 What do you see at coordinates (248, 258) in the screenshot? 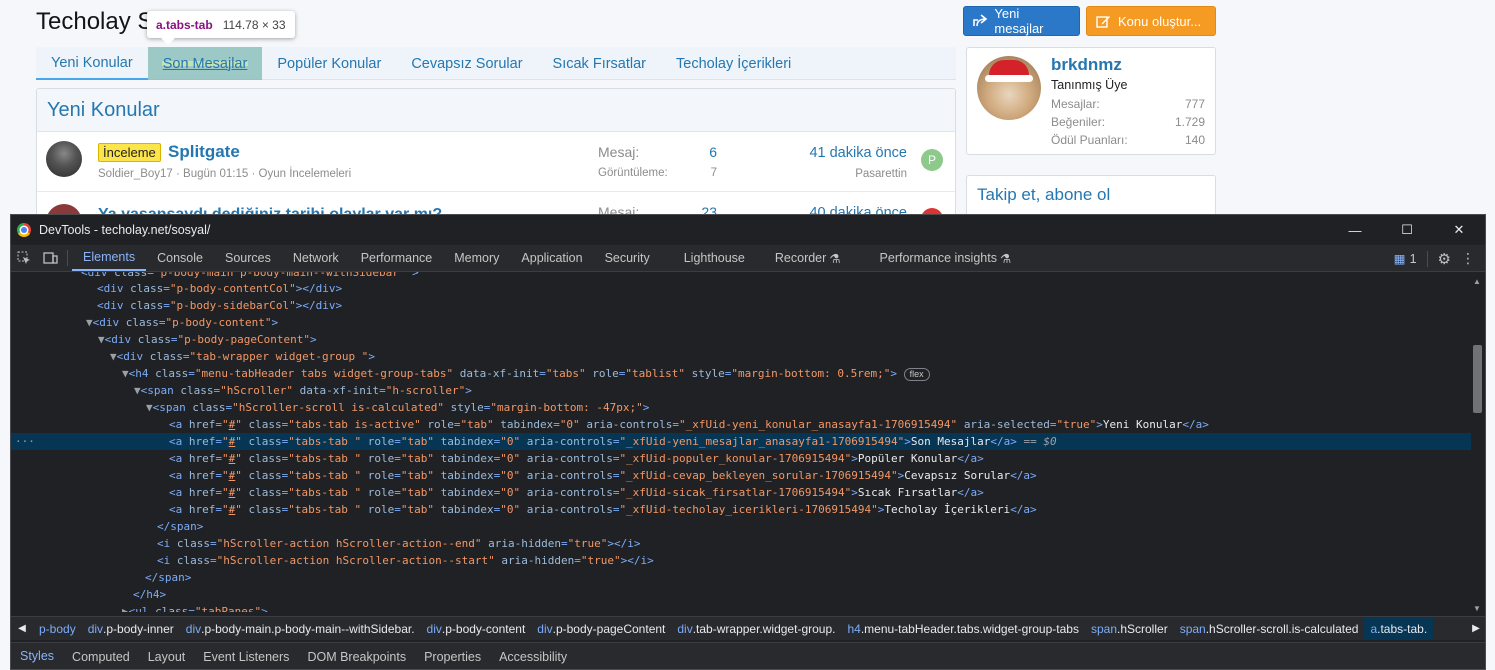
I see `tab-sources: Sources` at bounding box center [248, 258].